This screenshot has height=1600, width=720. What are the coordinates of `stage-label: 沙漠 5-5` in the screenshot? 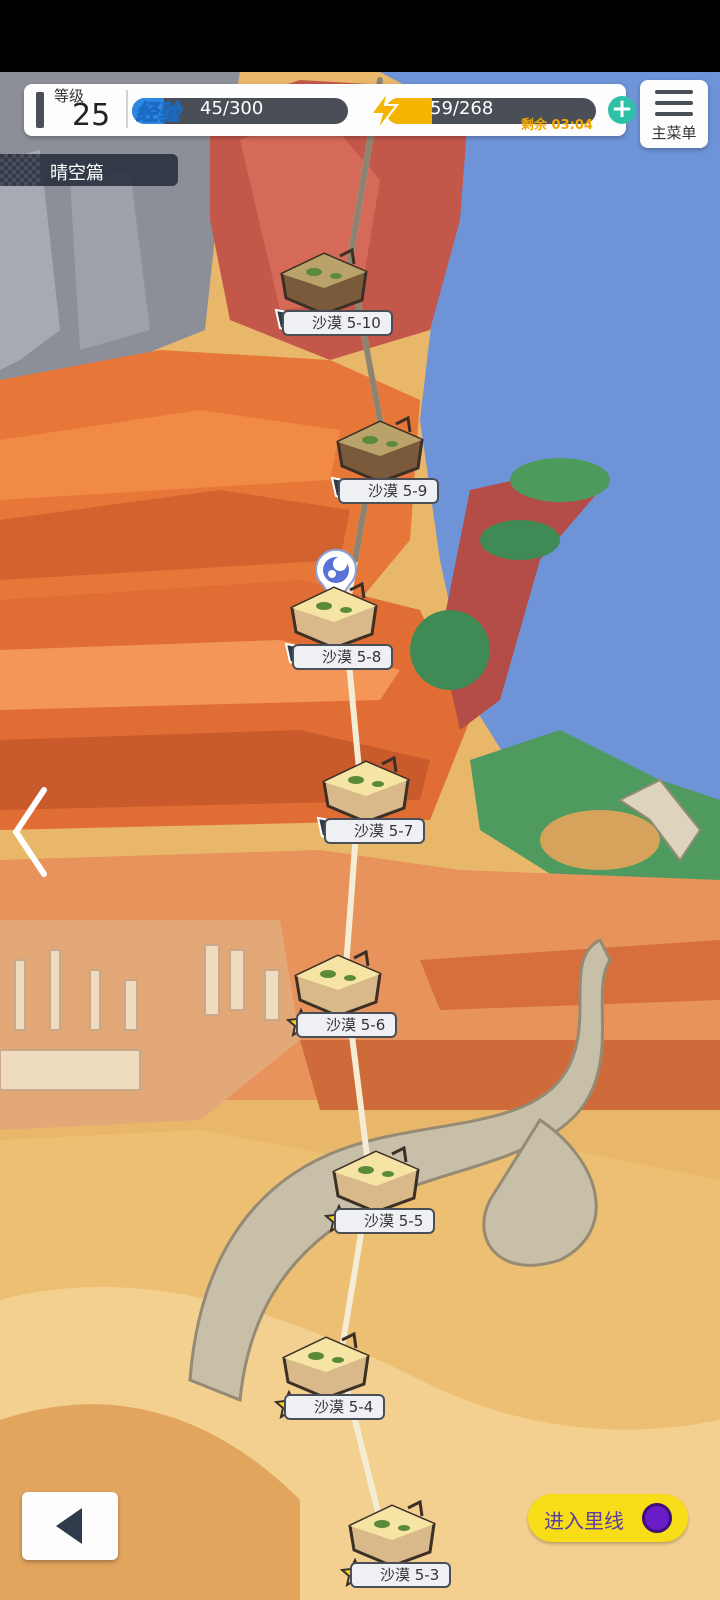 It's located at (385, 1221).